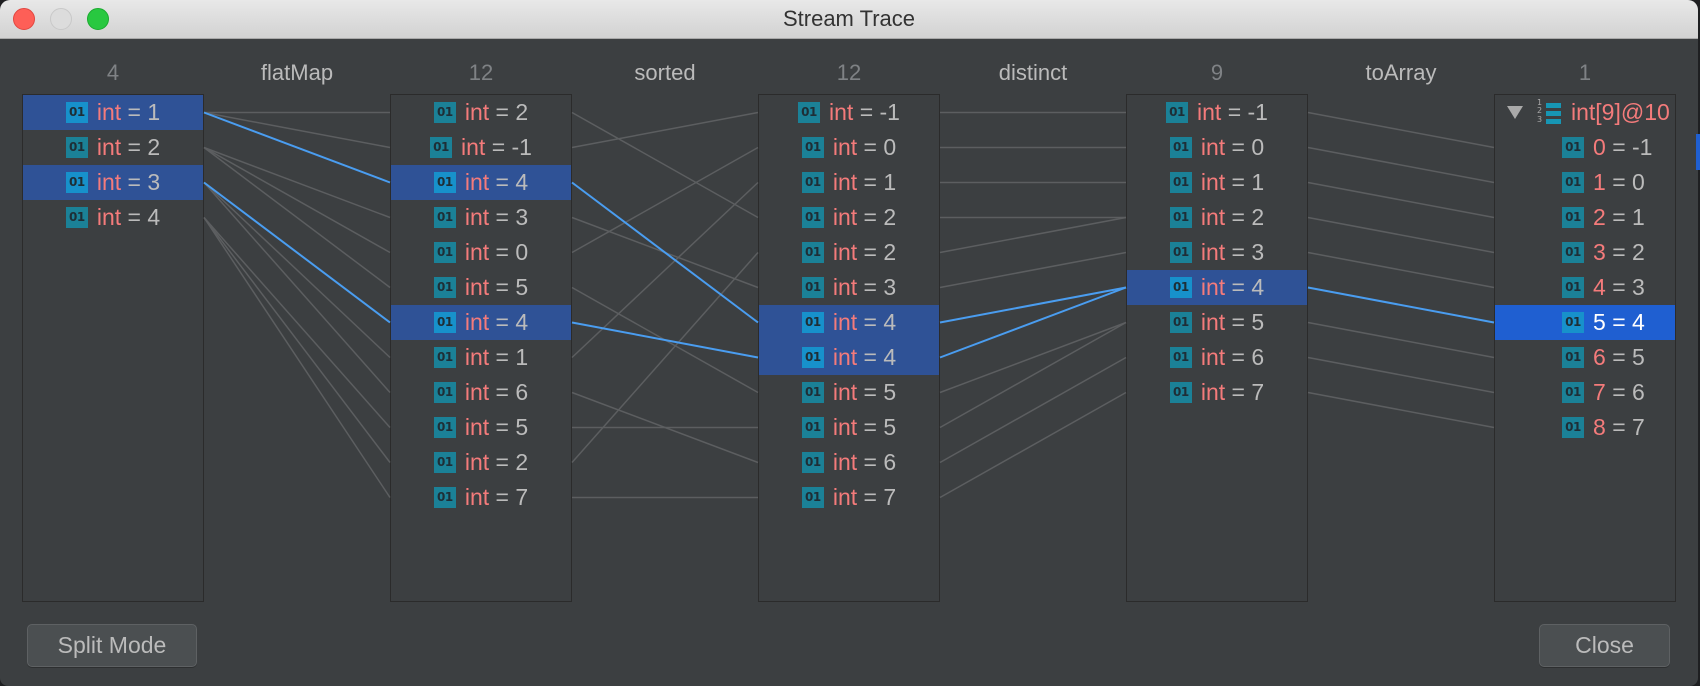 The height and width of the screenshot is (686, 1700). I want to click on value-row: 01 5 = 4, so click(1585, 322).